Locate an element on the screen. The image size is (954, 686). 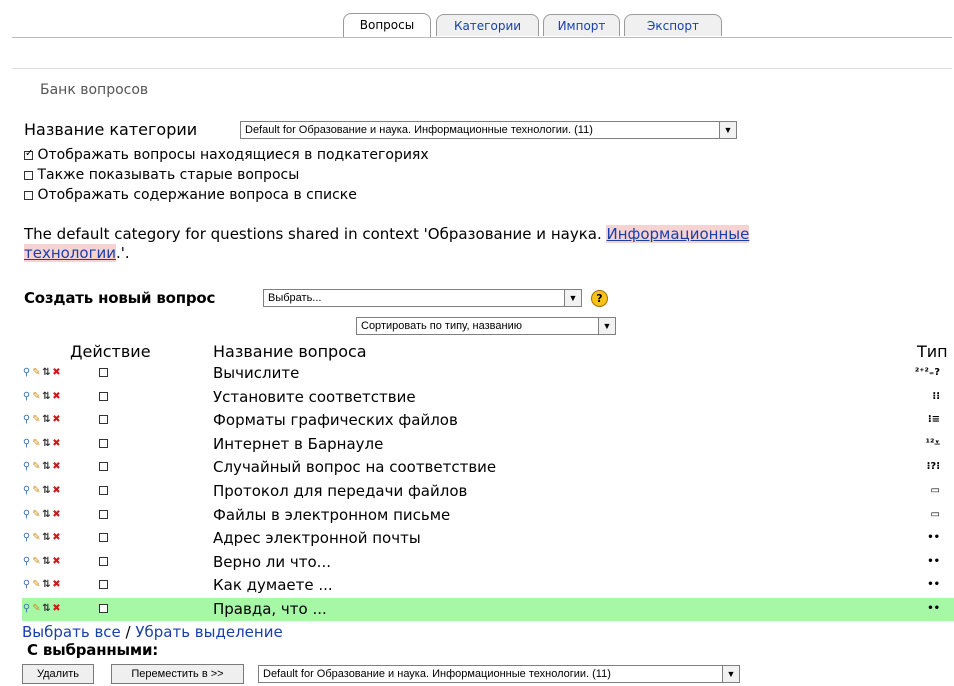
tab-questions: Вопросы is located at coordinates (387, 25).